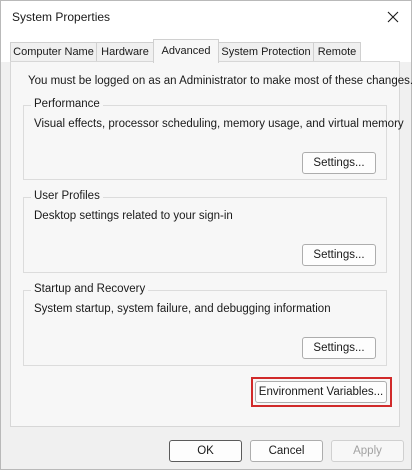  I want to click on dialog-footer: OK Cancel Apply, so click(206, 448).